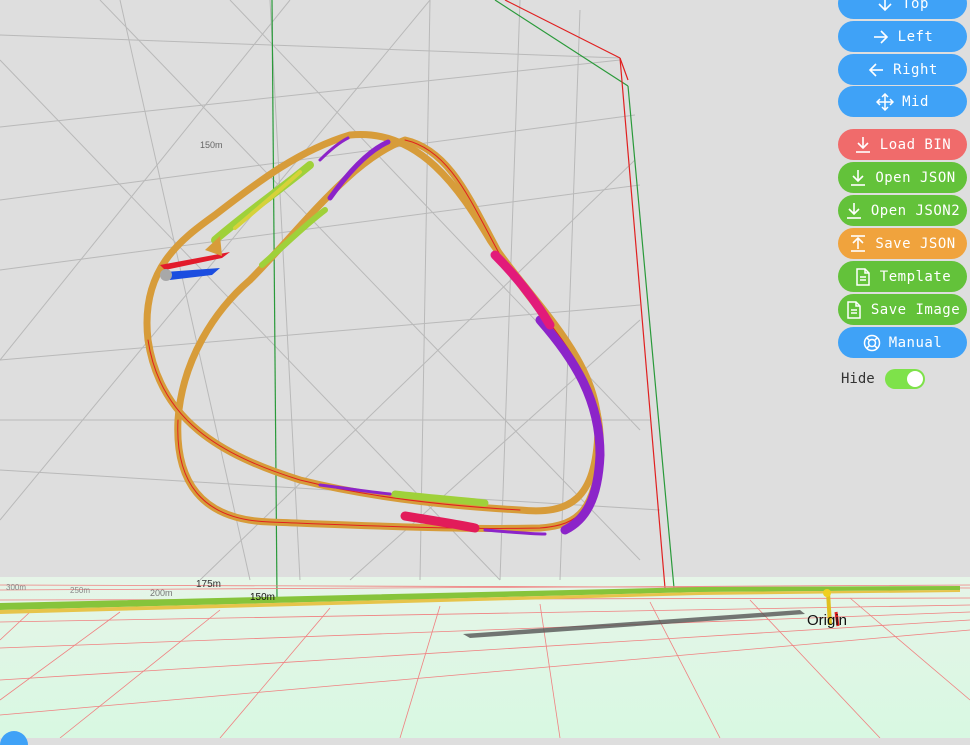  Describe the element at coordinates (915, 177) in the screenshot. I see `open-json-label: Open JSON` at that location.